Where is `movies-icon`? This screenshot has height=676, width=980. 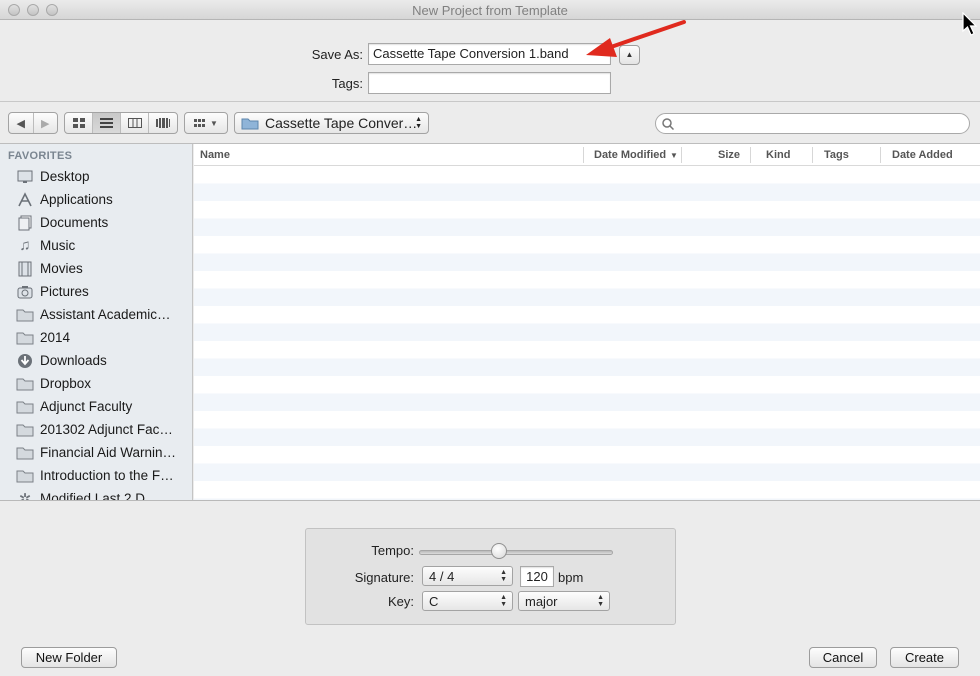
movies-icon is located at coordinates (25, 269).